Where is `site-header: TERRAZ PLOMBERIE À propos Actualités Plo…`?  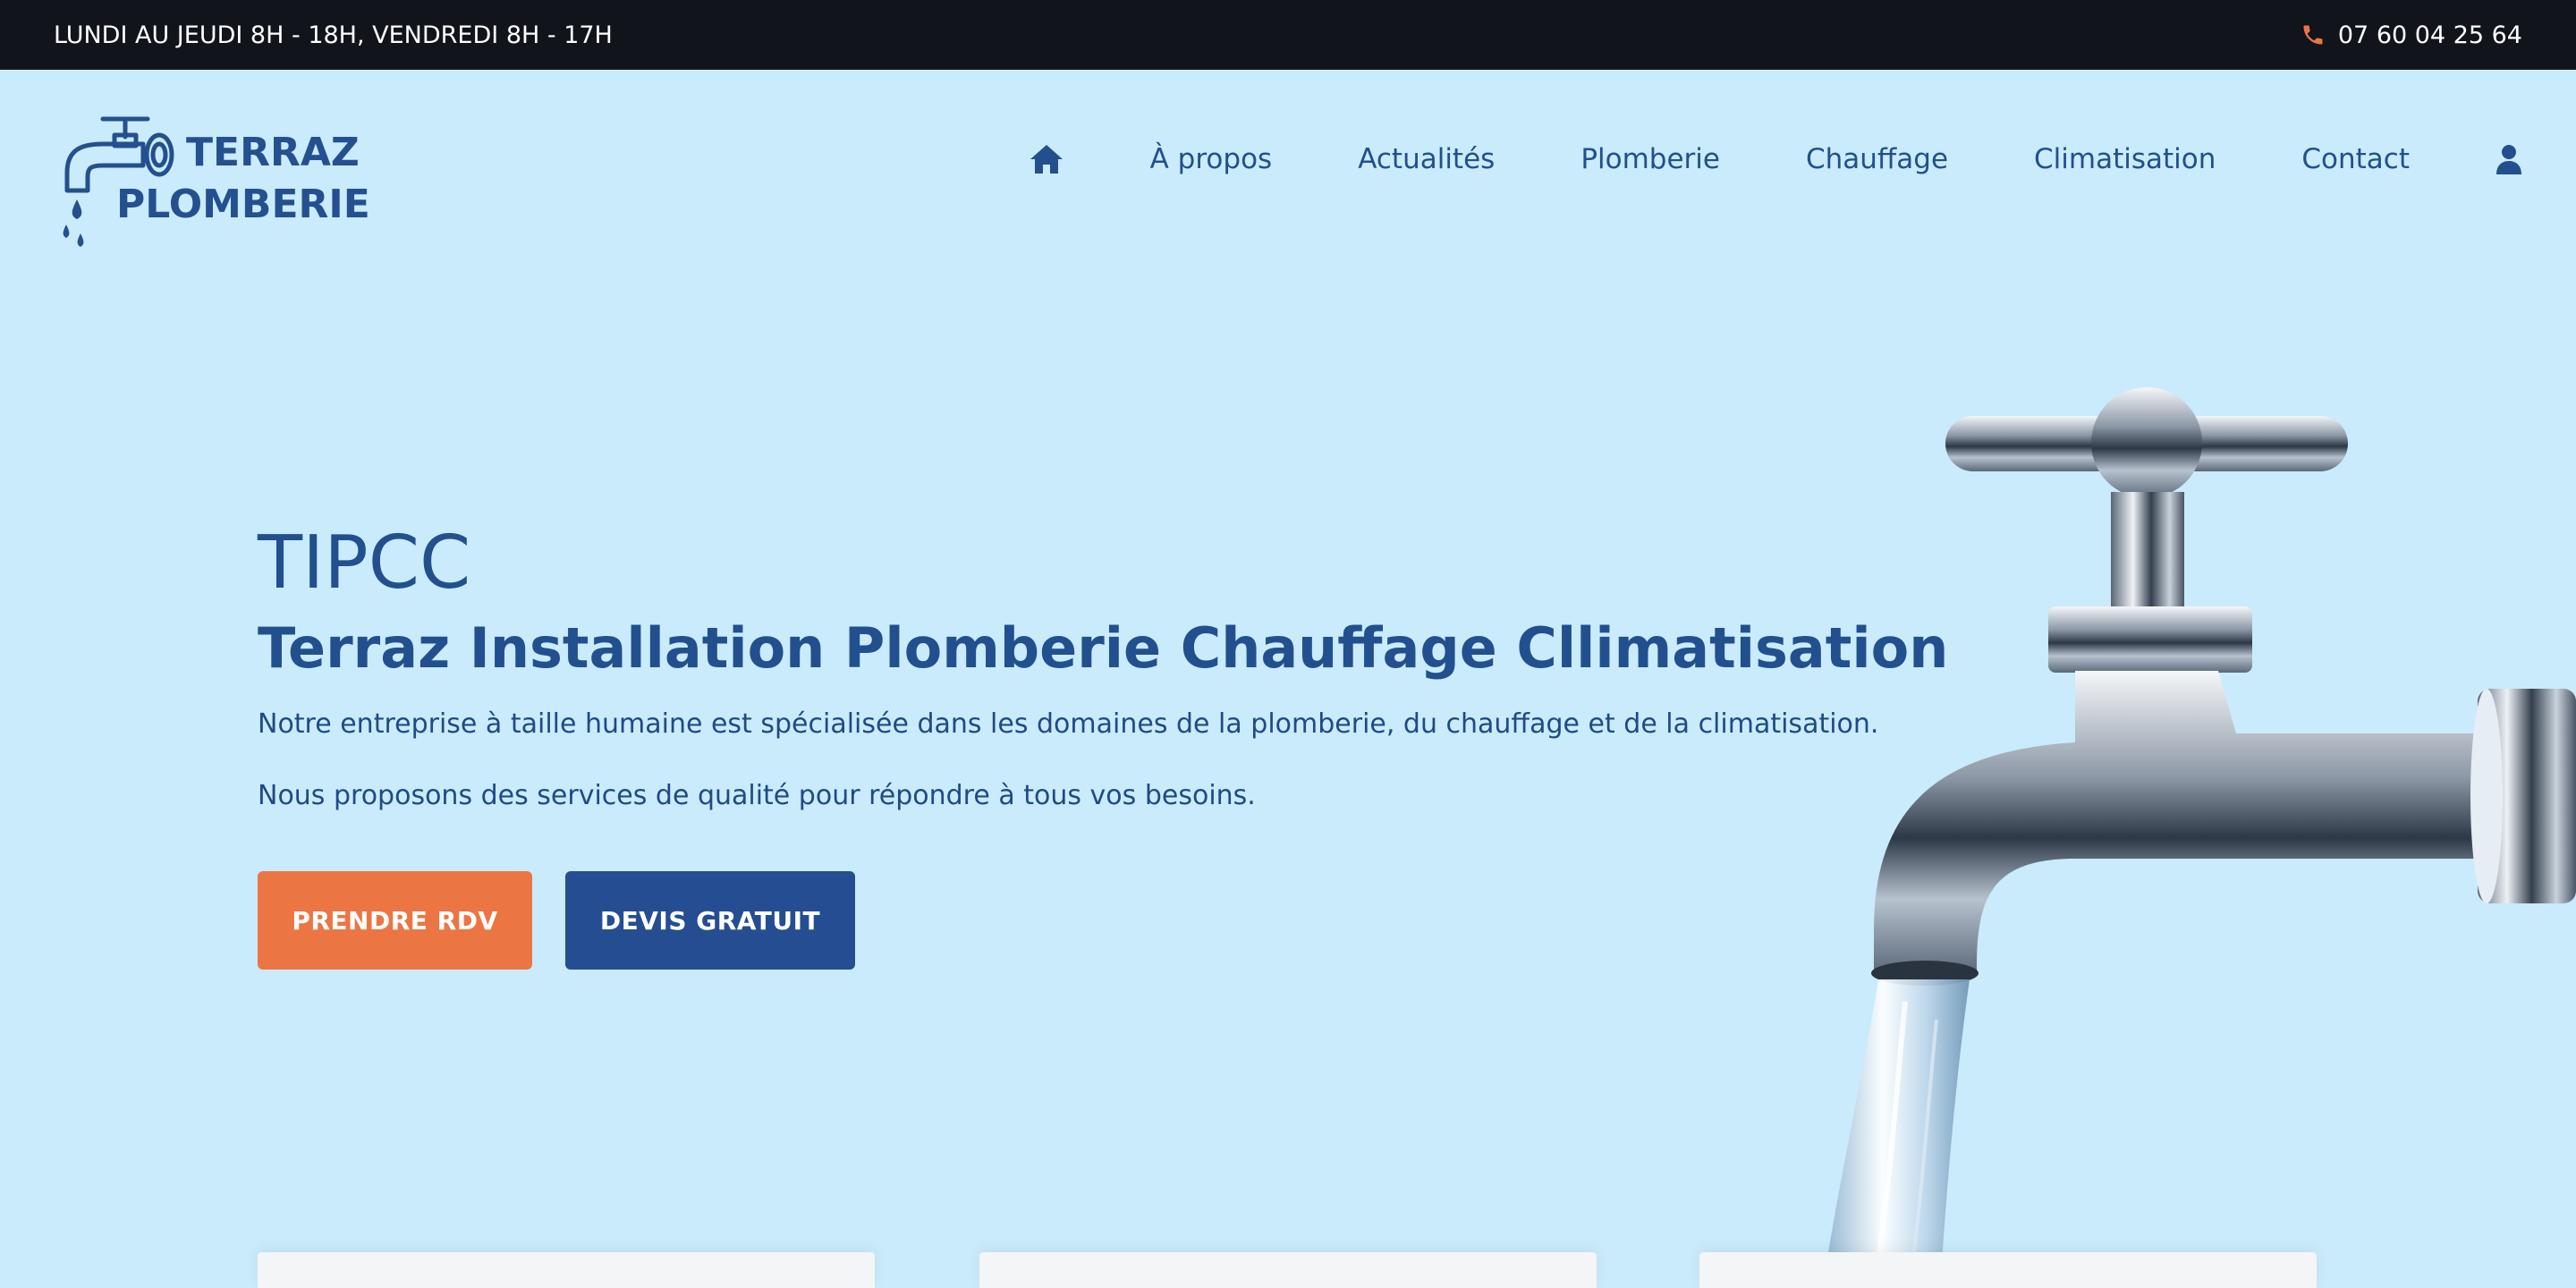 site-header: TERRAZ PLOMBERIE À propos Actualités Plo… is located at coordinates (1288, 164).